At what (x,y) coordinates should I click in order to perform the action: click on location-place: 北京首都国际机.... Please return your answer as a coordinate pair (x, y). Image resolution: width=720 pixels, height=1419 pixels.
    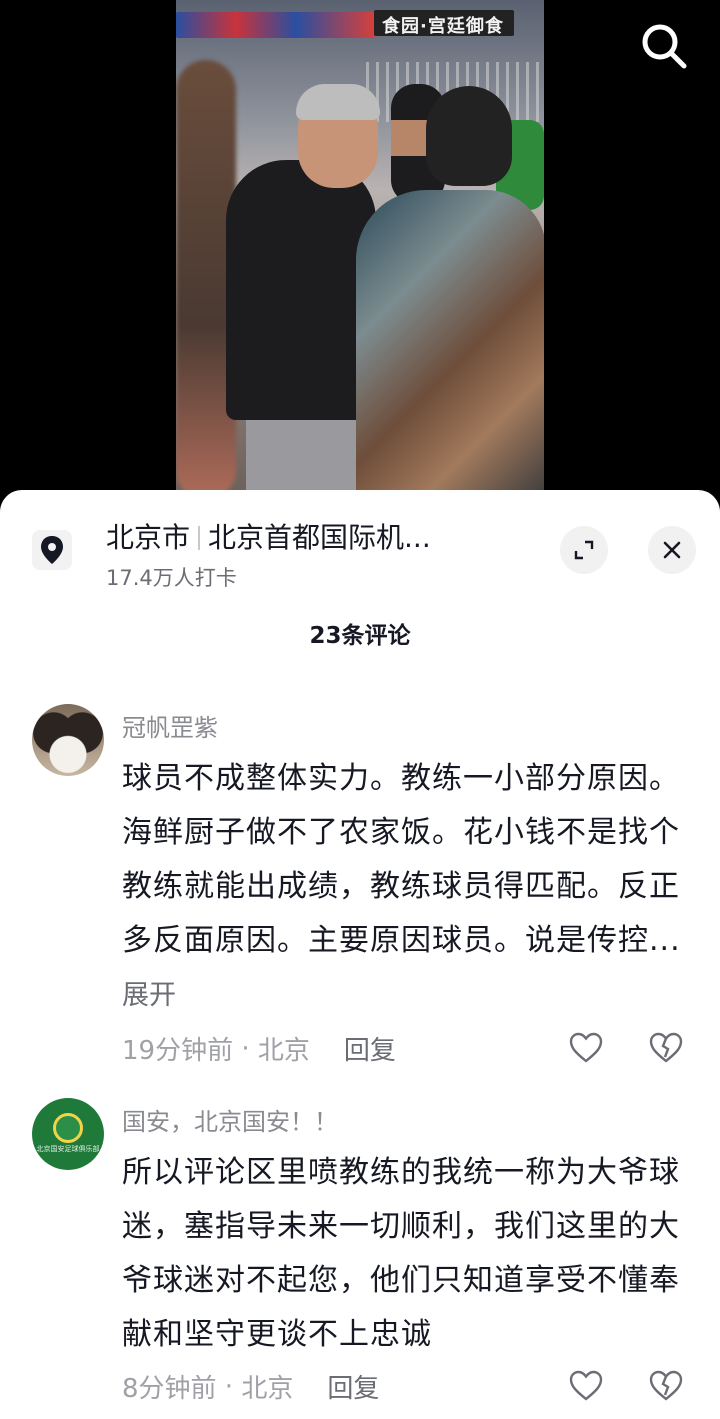
    Looking at the image, I should click on (319, 537).